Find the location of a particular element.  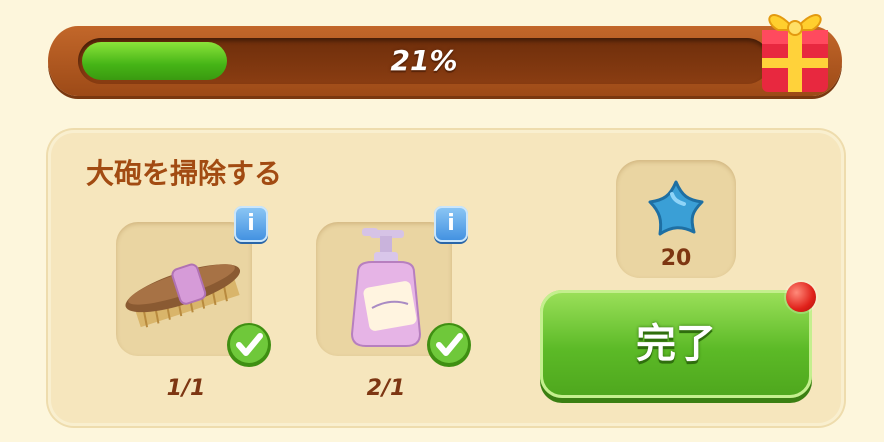

gift-box-icon is located at coordinates (794, 48).